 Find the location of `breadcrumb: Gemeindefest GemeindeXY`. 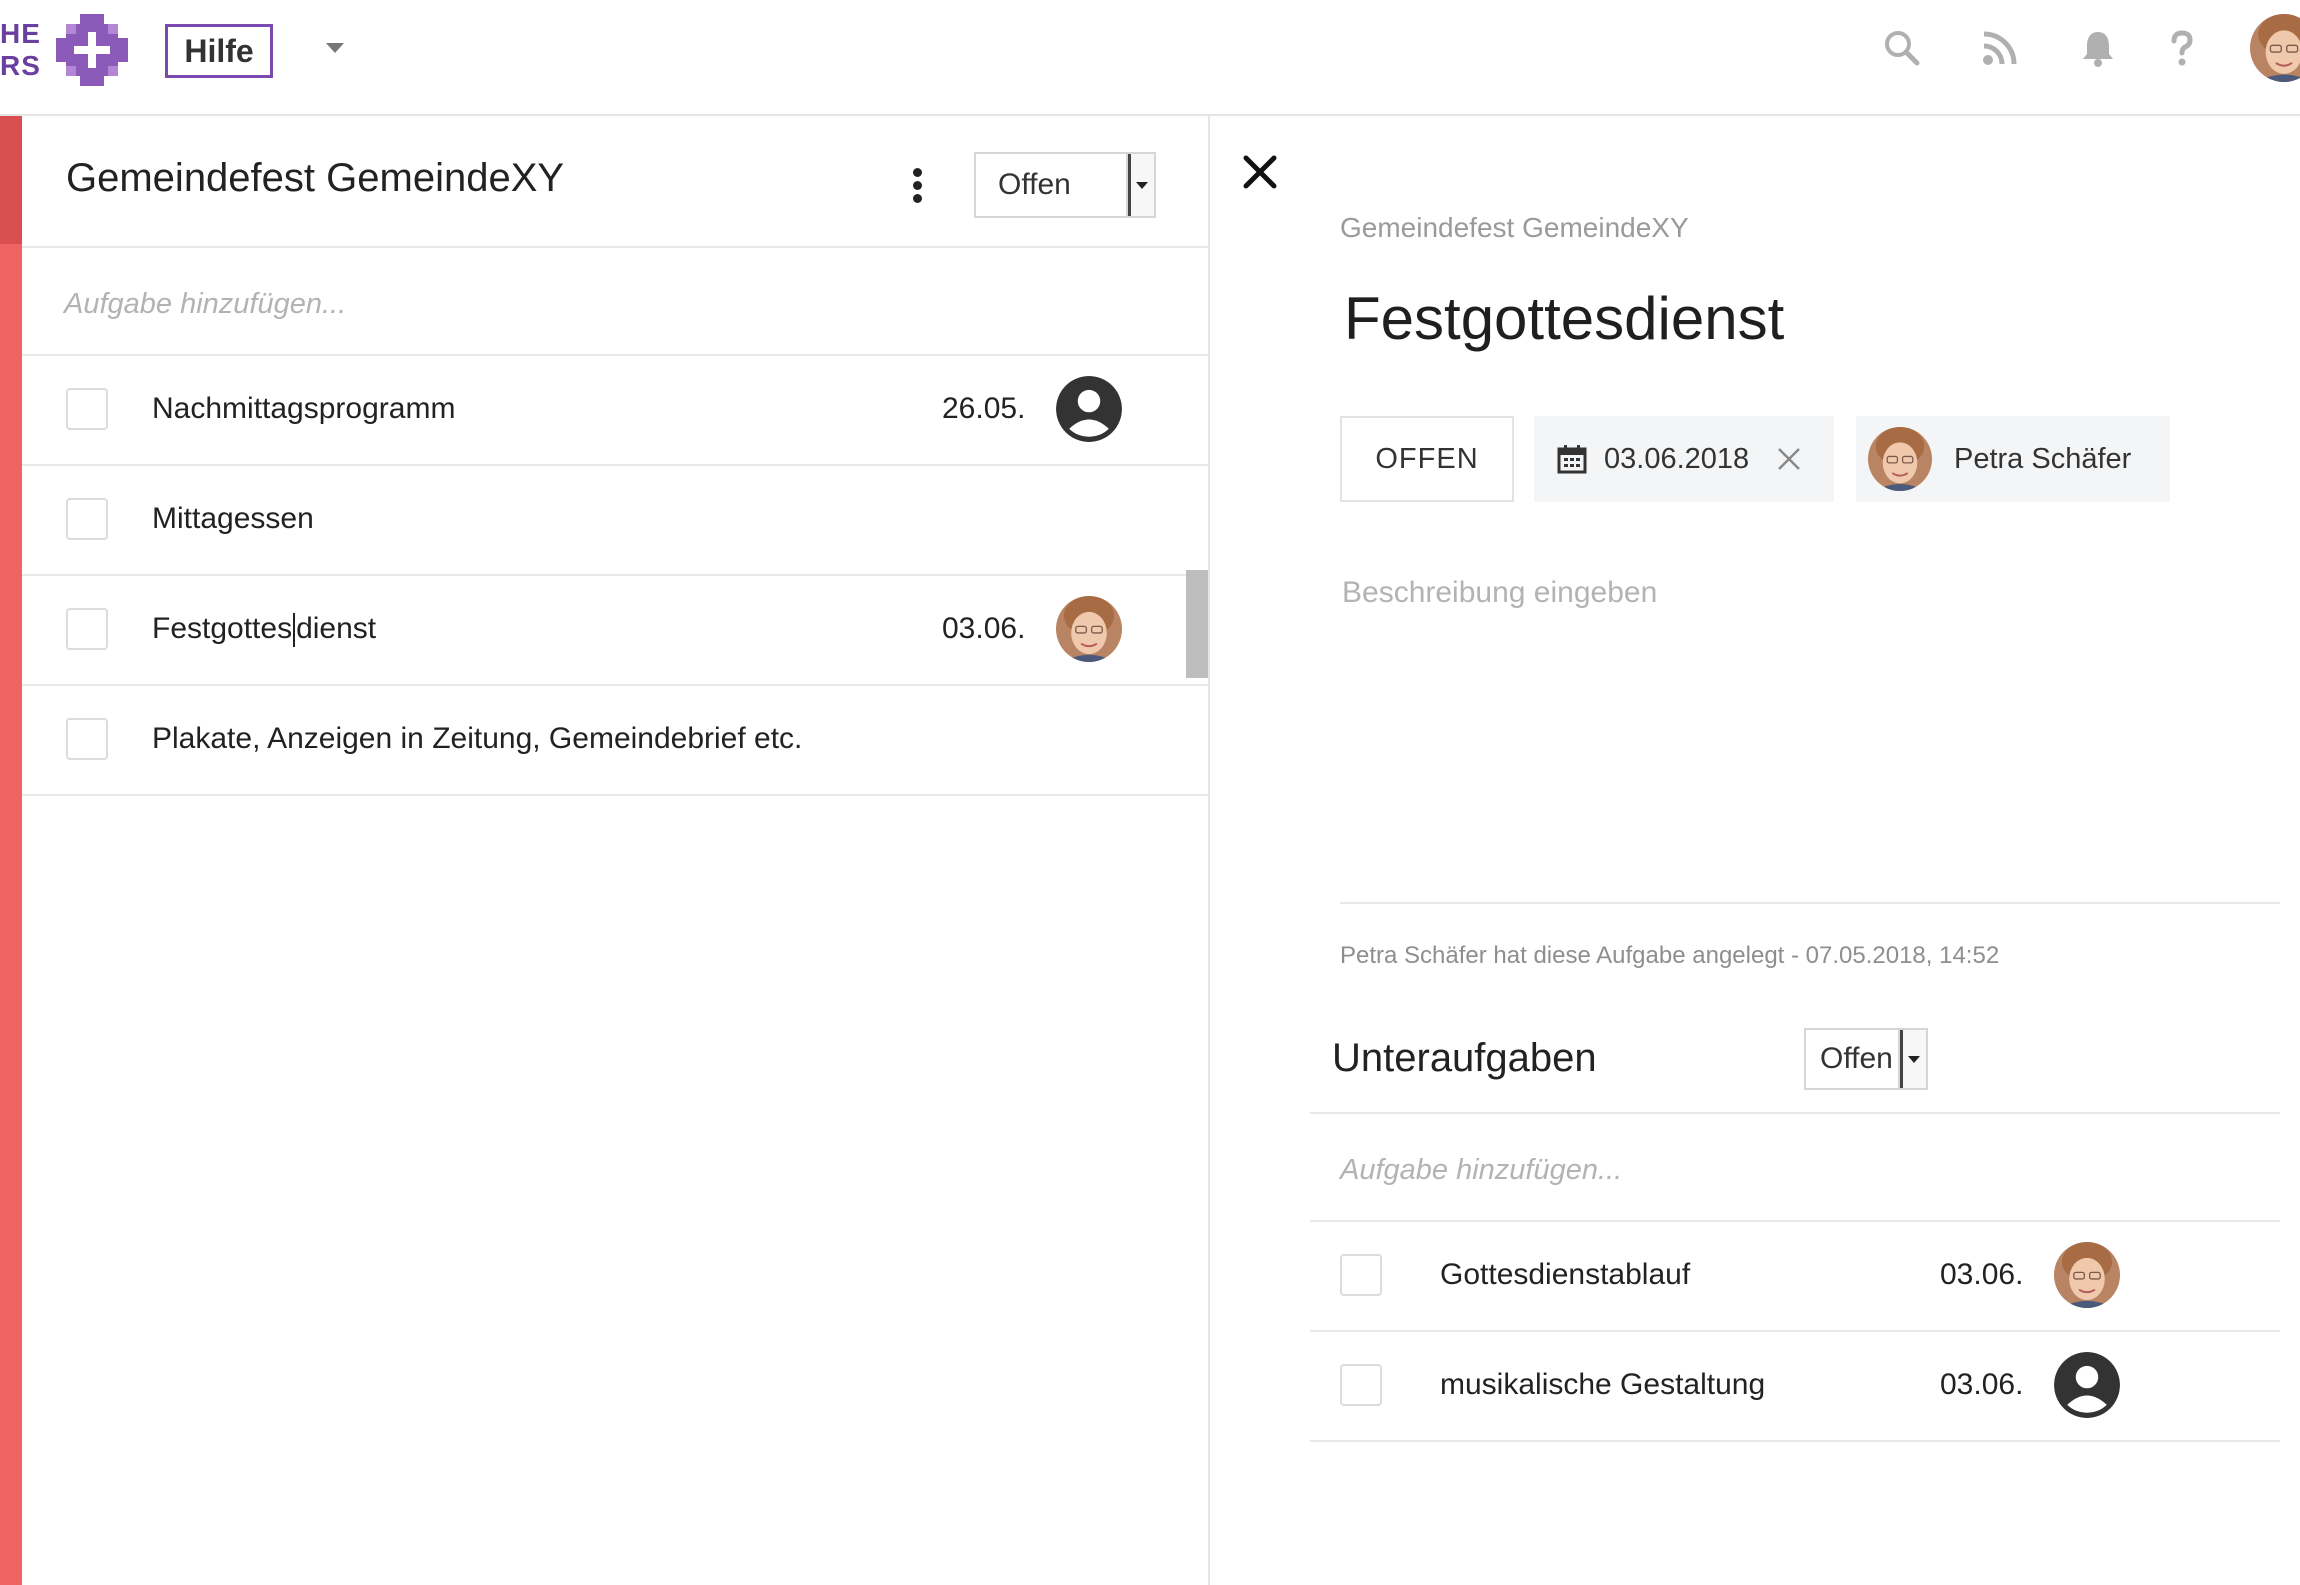

breadcrumb: Gemeindefest GemeindeXY is located at coordinates (1514, 228).